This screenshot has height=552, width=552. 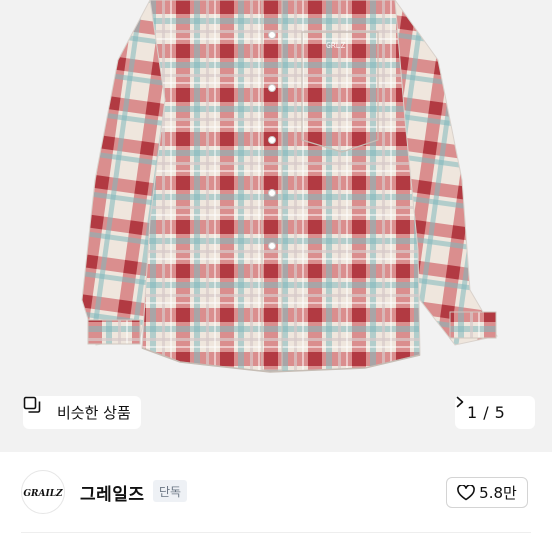 I want to click on like-count: 5.8만, so click(x=498, y=493).